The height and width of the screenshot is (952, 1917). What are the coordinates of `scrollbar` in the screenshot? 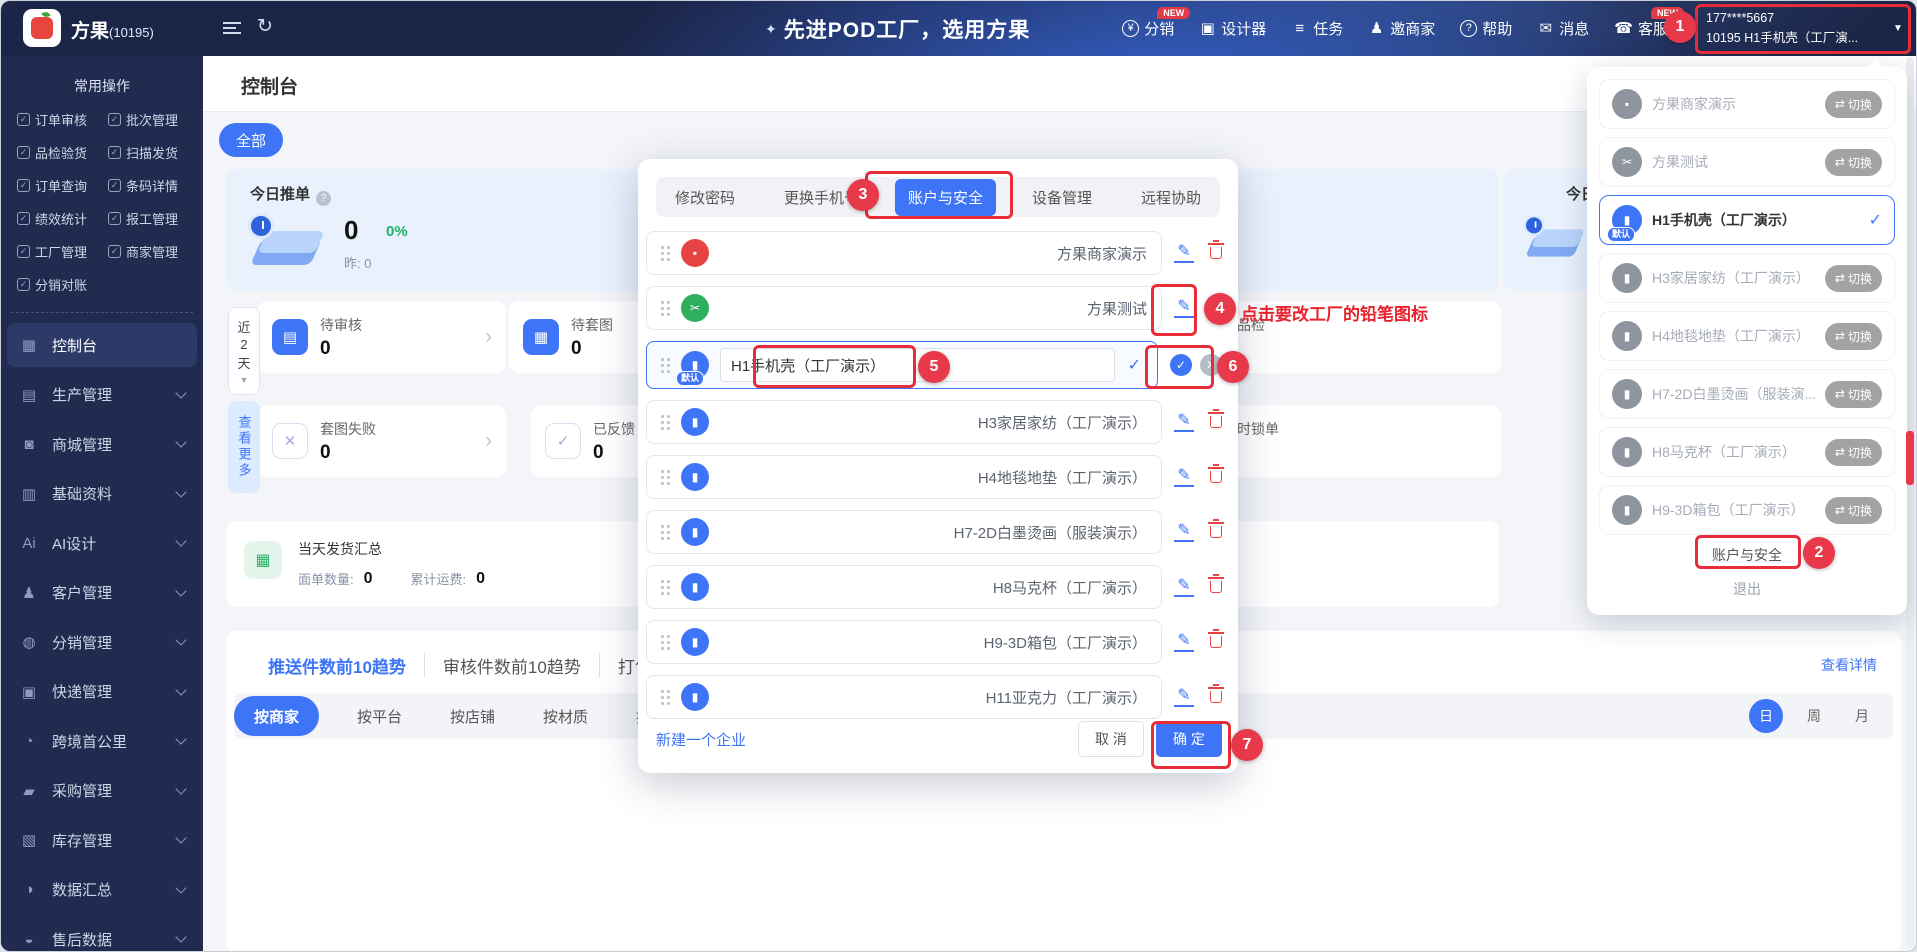 It's located at (1910, 502).